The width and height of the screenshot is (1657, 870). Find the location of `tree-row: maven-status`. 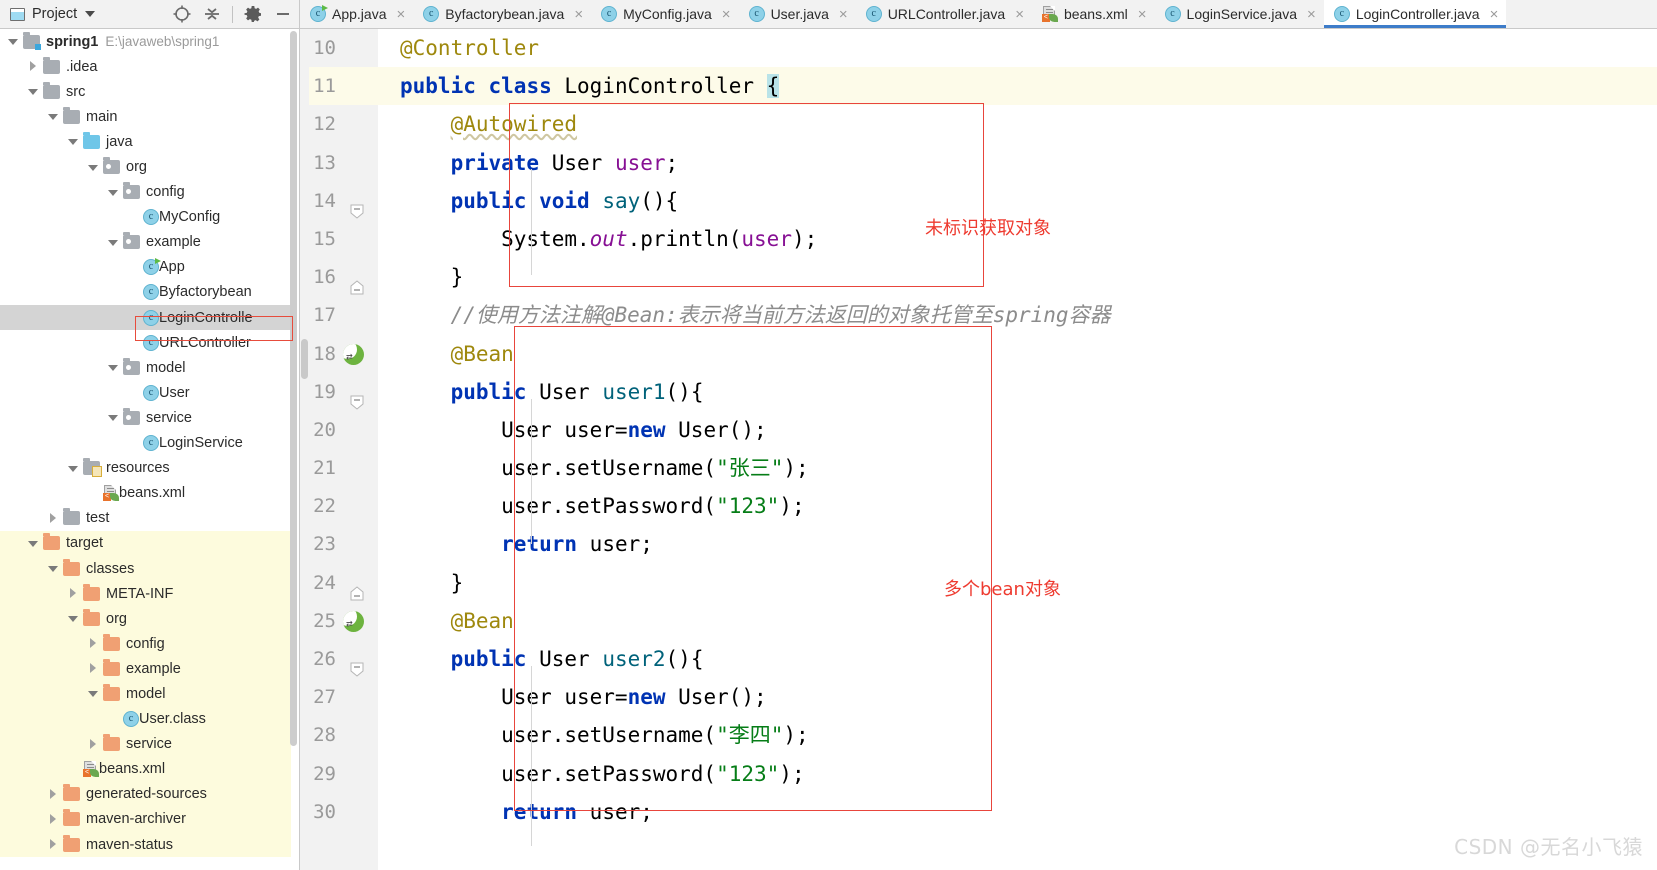

tree-row: maven-status is located at coordinates (145, 845).